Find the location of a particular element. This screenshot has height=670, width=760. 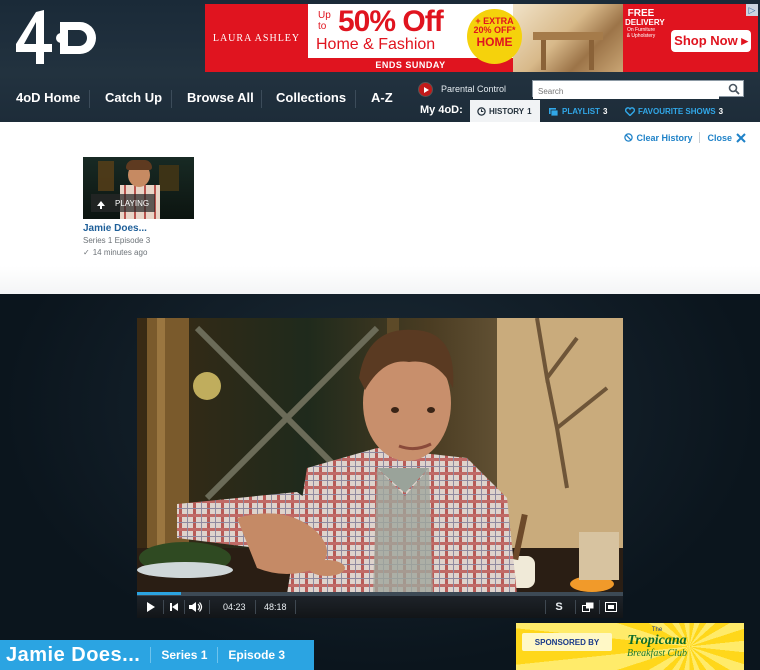

tab-playlist: PLAYLIST 3 is located at coordinates (578, 111).